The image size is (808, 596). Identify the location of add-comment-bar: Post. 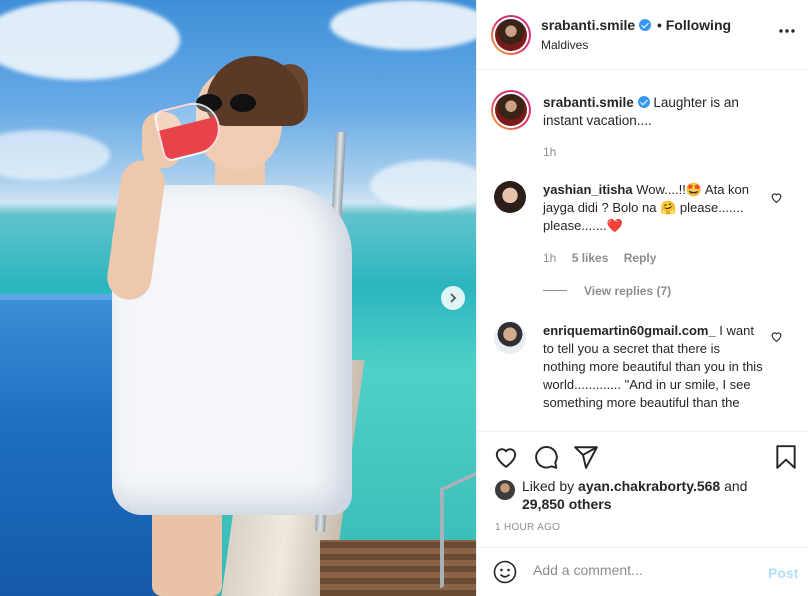
(642, 571).